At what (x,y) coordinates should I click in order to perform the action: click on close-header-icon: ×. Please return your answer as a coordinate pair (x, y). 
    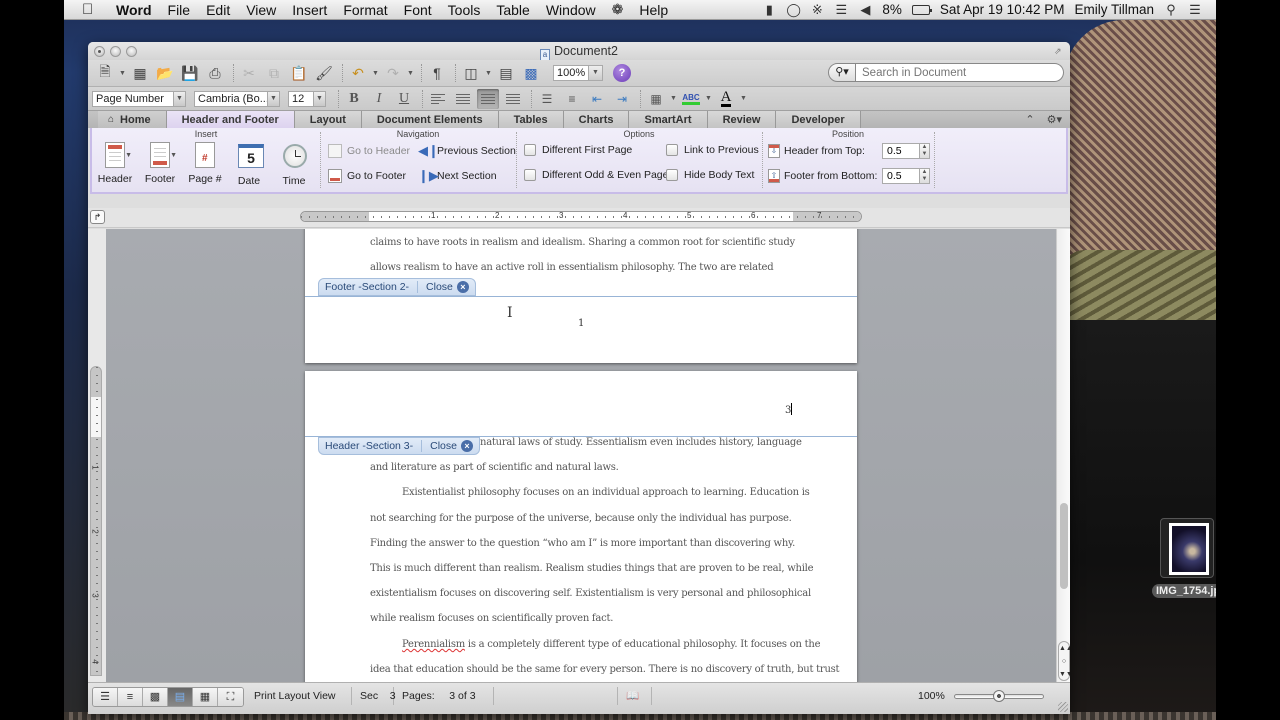
    Looking at the image, I should click on (467, 446).